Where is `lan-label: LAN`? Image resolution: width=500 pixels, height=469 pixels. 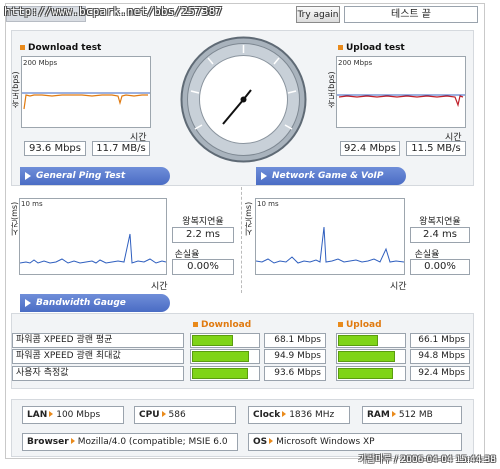 lan-label: LAN is located at coordinates (37, 415).